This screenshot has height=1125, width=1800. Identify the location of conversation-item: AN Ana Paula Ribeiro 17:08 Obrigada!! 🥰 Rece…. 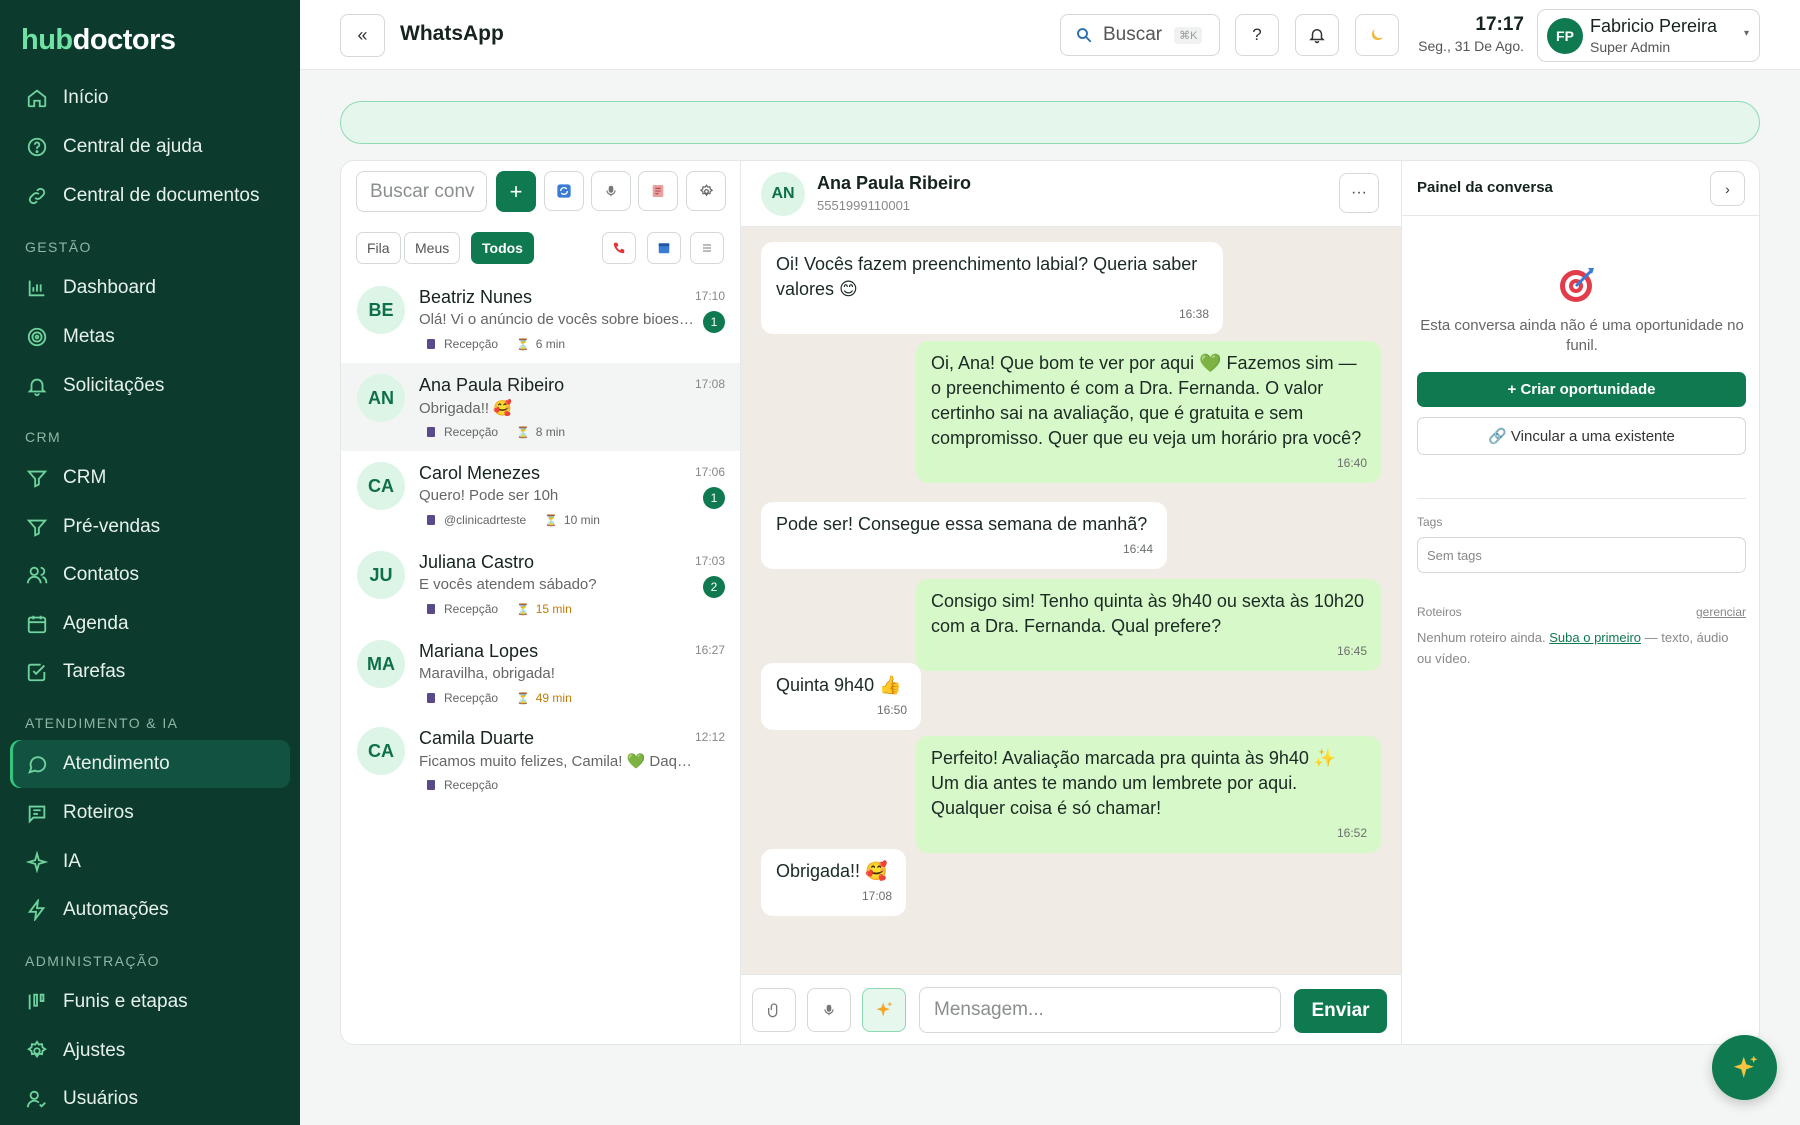
(540, 407).